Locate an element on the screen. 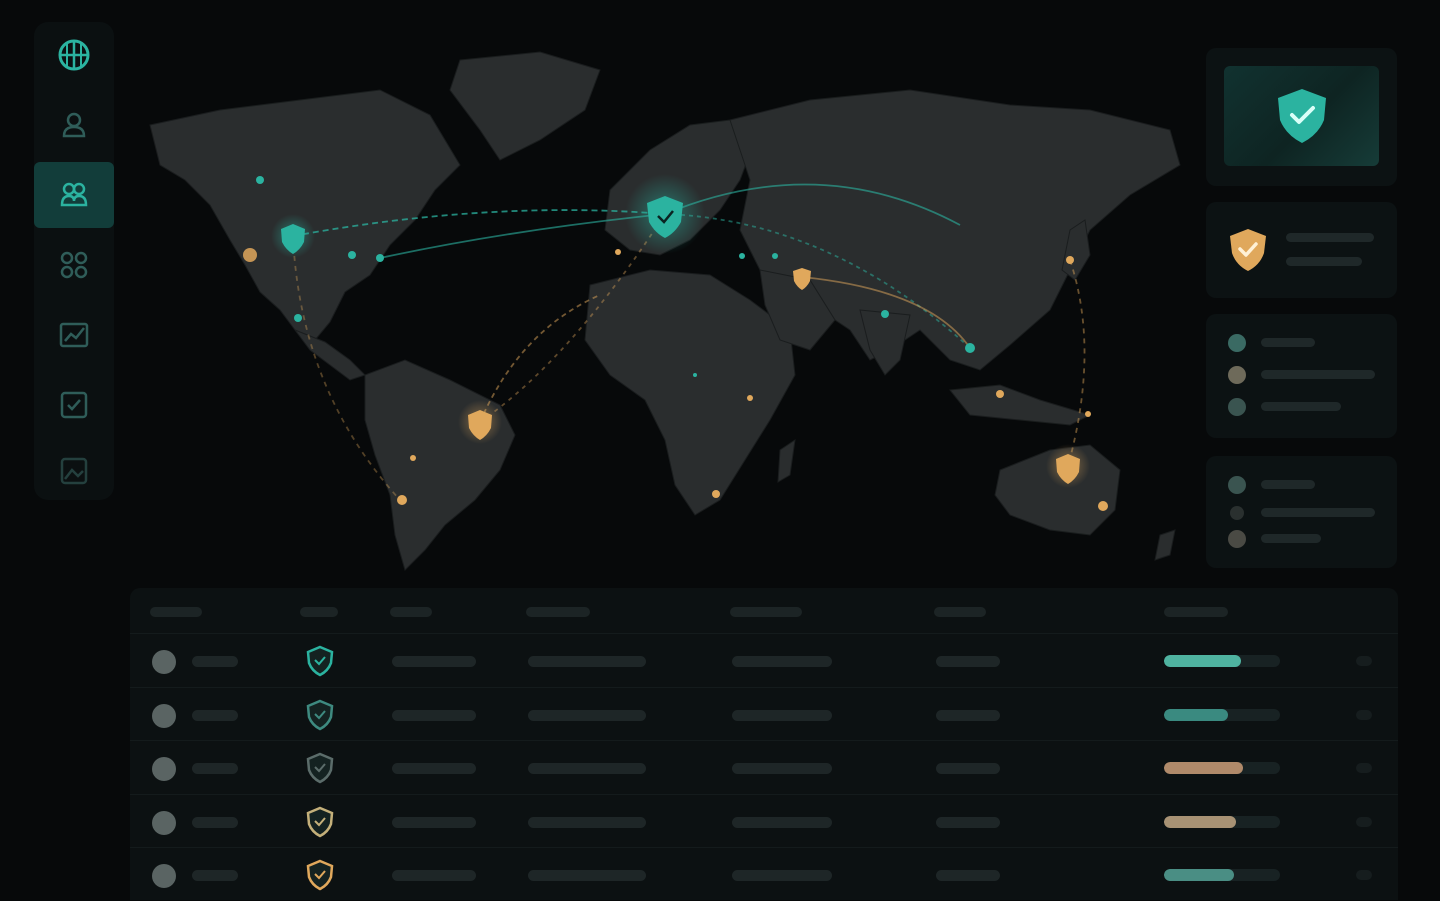 Image resolution: width=1440 pixels, height=901 pixels. landmass-greenland is located at coordinates (525, 106).